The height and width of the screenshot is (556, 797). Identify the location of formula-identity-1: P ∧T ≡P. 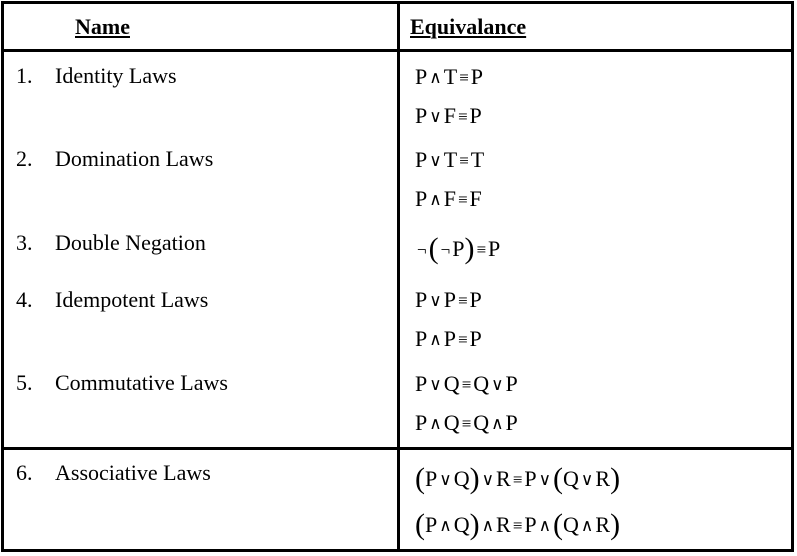
(449, 77).